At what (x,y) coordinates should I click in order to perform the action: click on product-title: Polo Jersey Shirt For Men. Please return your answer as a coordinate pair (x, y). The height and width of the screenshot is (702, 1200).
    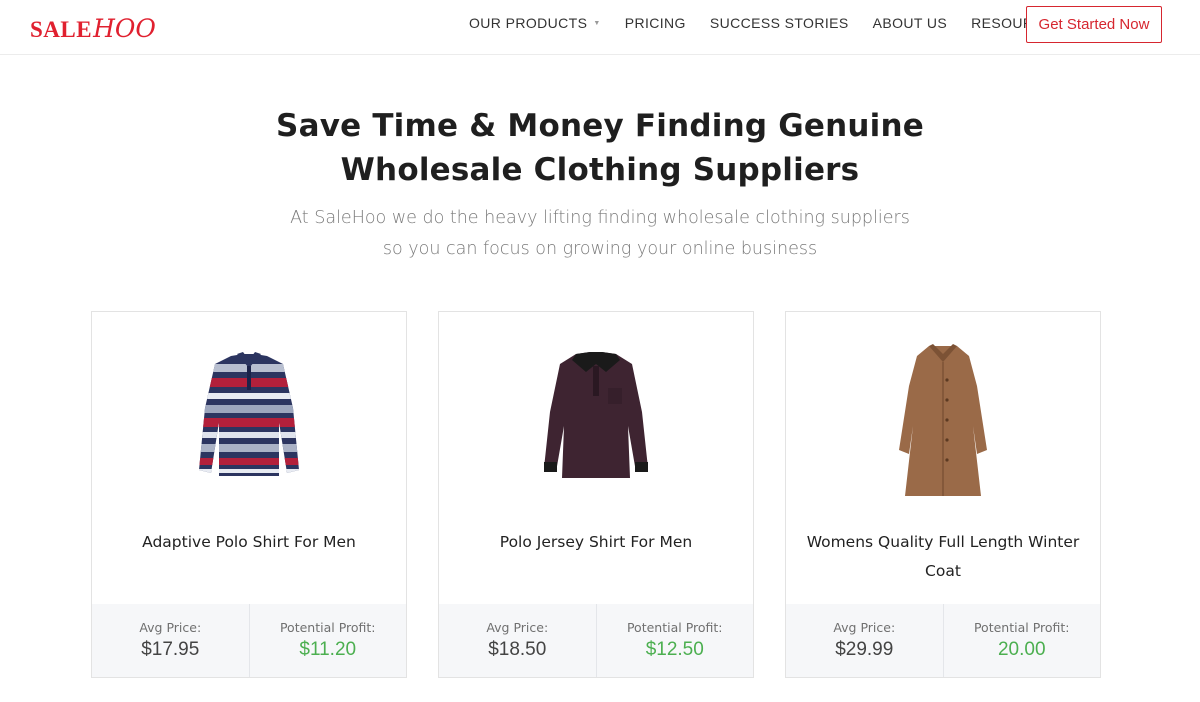
    Looking at the image, I should click on (596, 542).